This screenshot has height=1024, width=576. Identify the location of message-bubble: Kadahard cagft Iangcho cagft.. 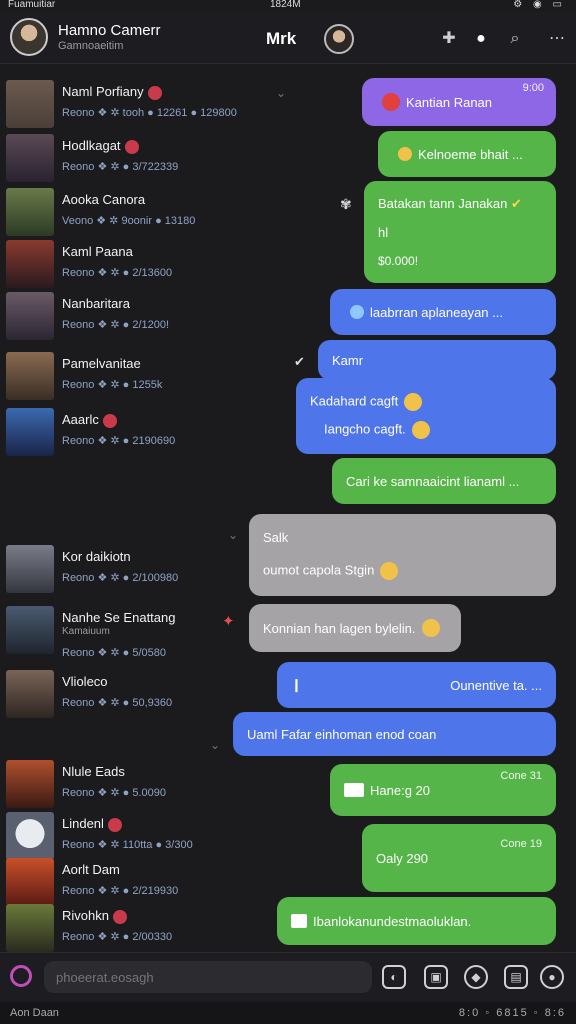
(426, 416).